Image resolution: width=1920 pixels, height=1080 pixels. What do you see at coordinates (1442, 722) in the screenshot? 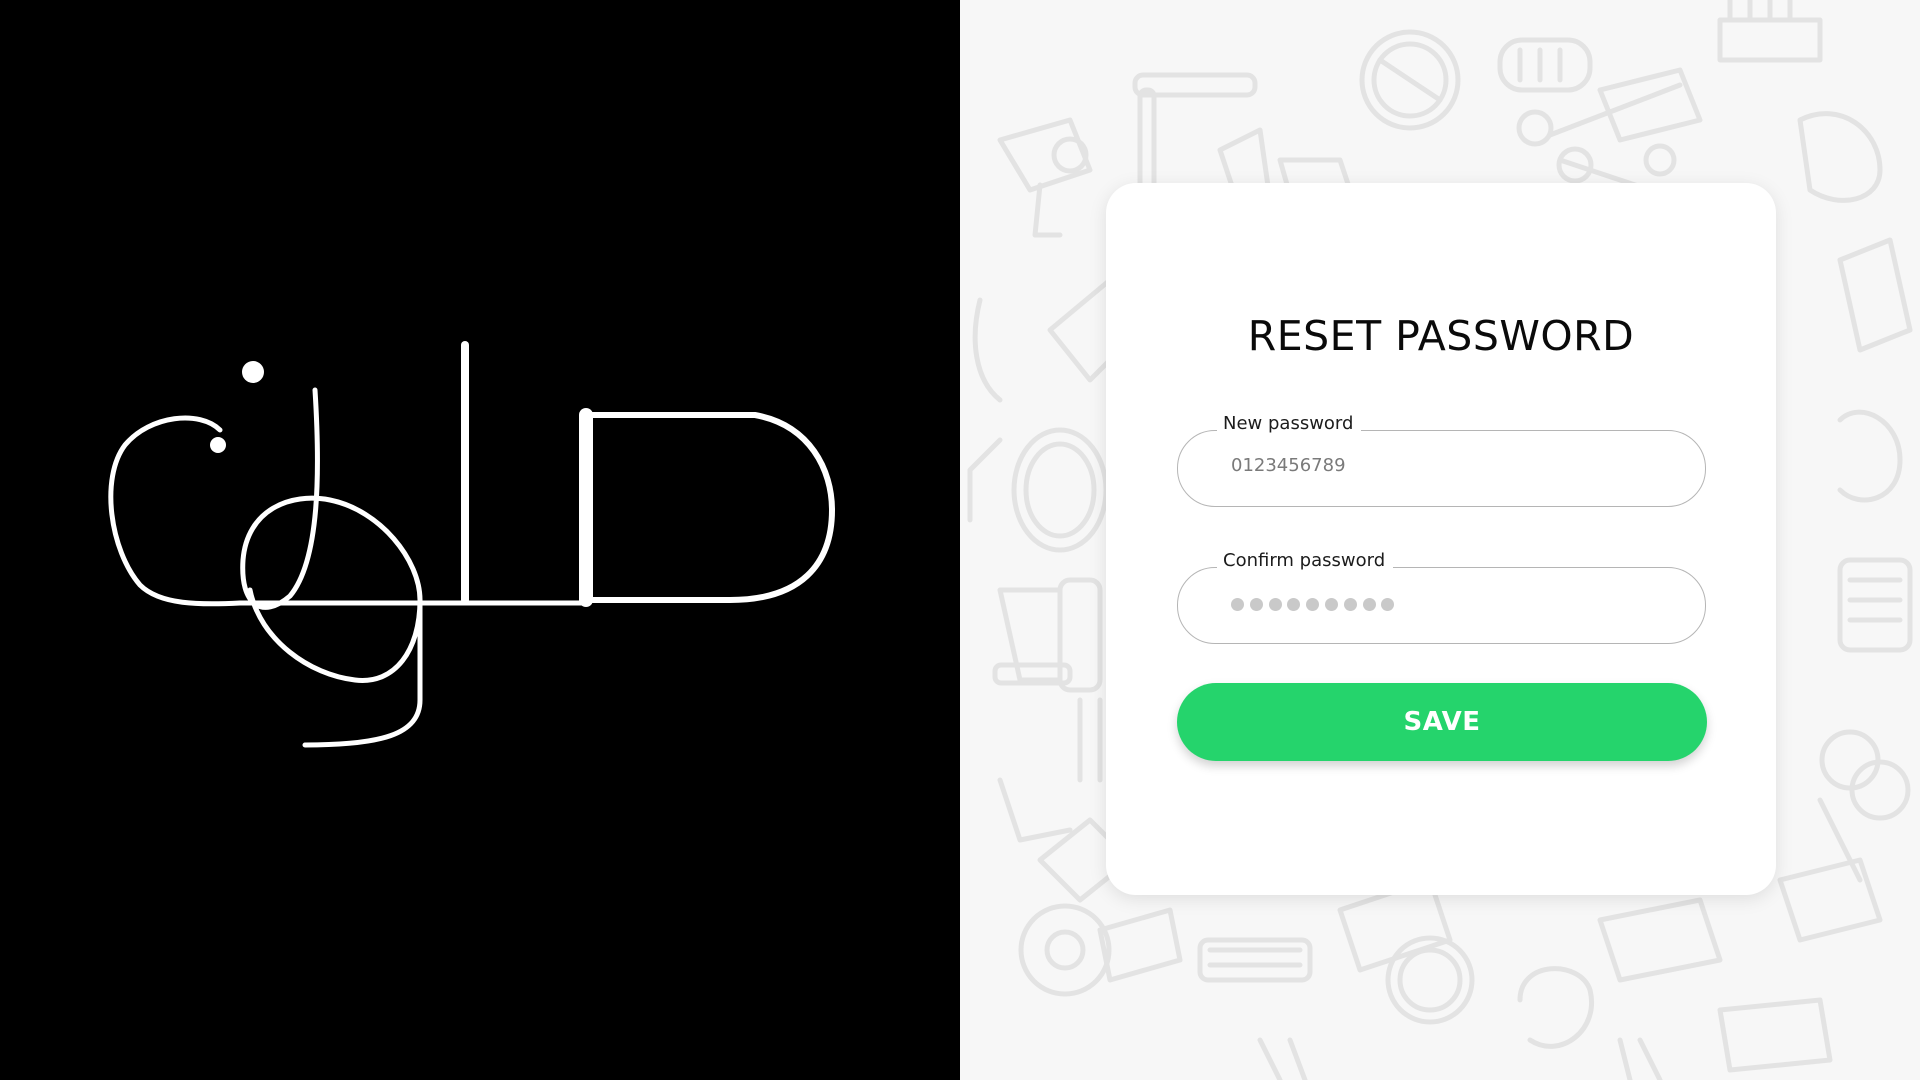
I see `save-button: SAVE` at bounding box center [1442, 722].